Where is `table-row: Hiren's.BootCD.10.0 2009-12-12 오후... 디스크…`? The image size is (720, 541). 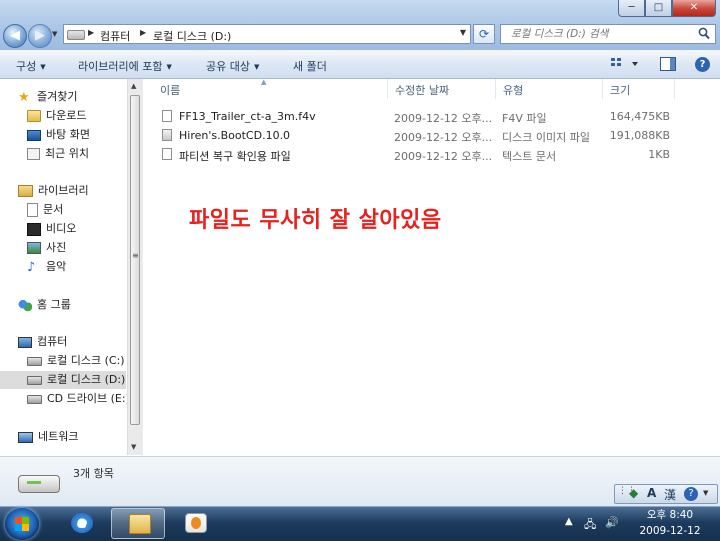 table-row: Hiren's.BootCD.10.0 2009-12-12 오후... 디스크… is located at coordinates (419, 135).